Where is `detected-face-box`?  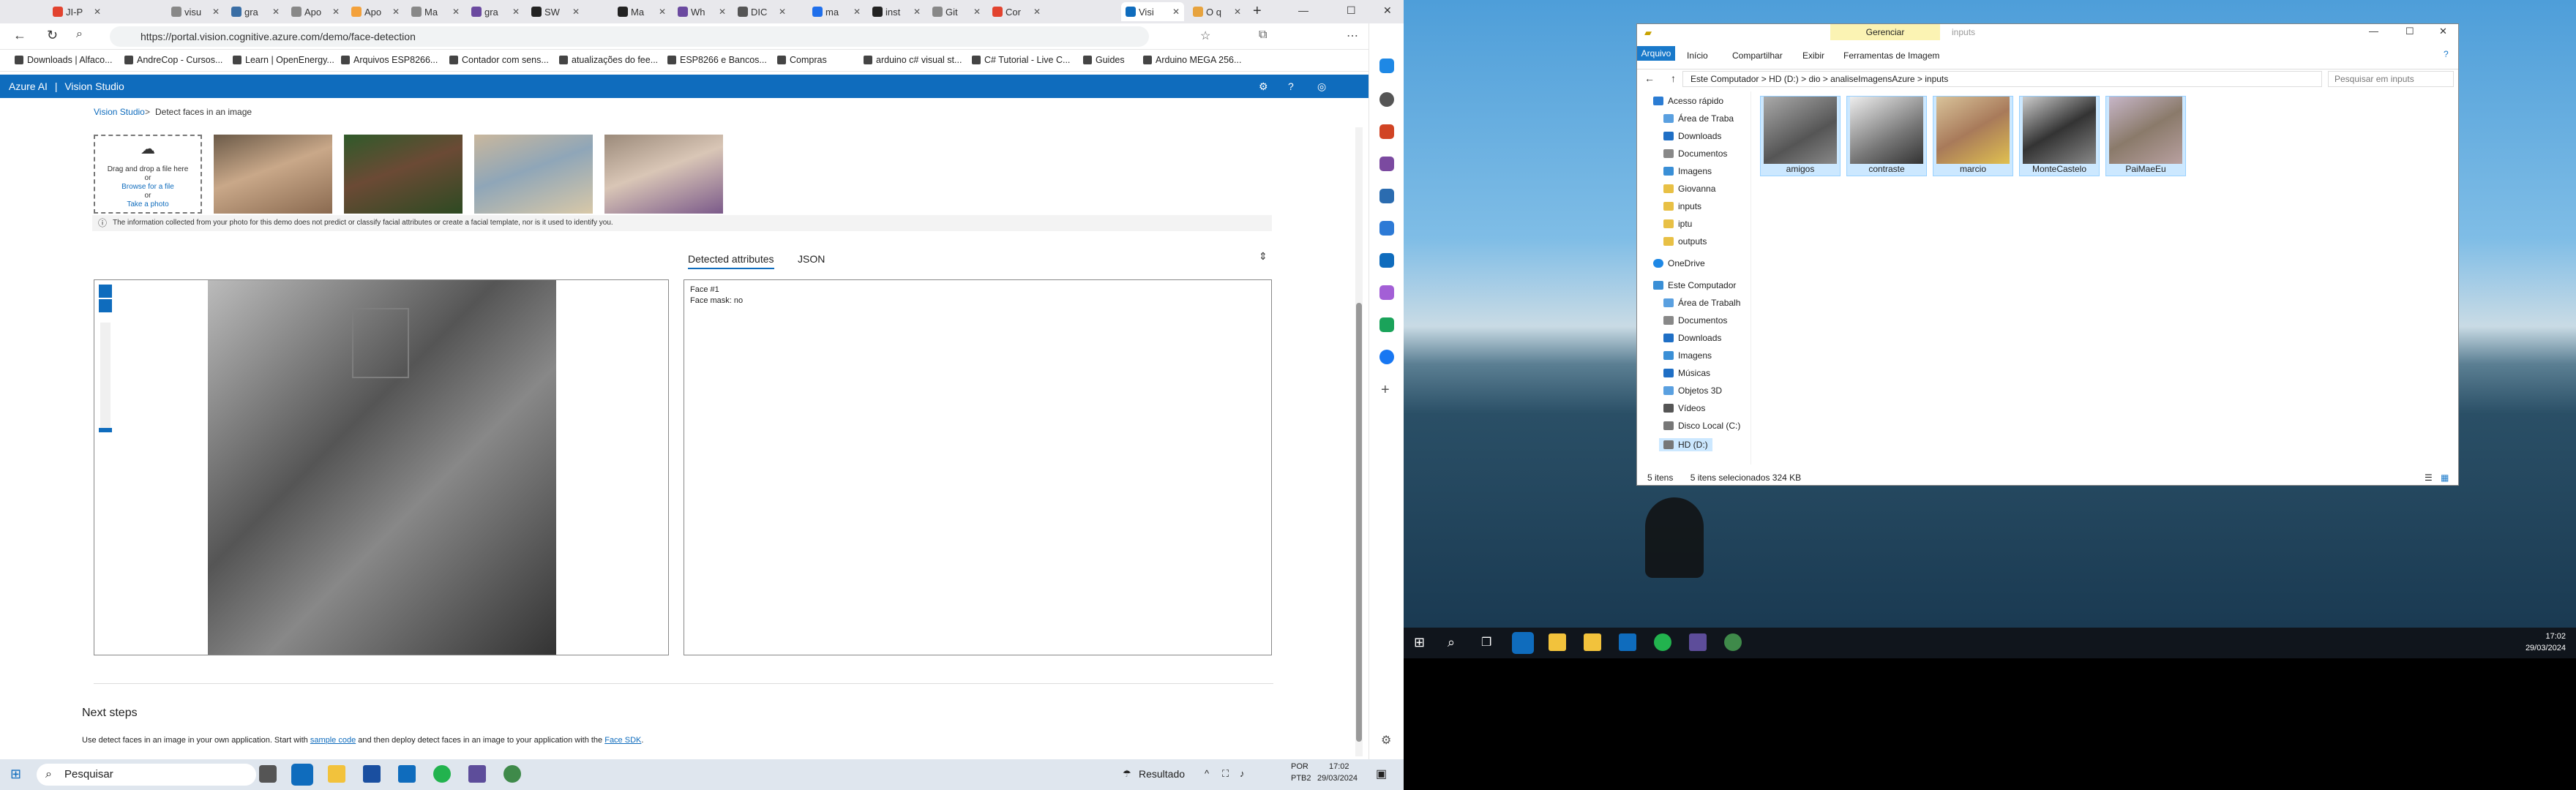
detected-face-box is located at coordinates (380, 343).